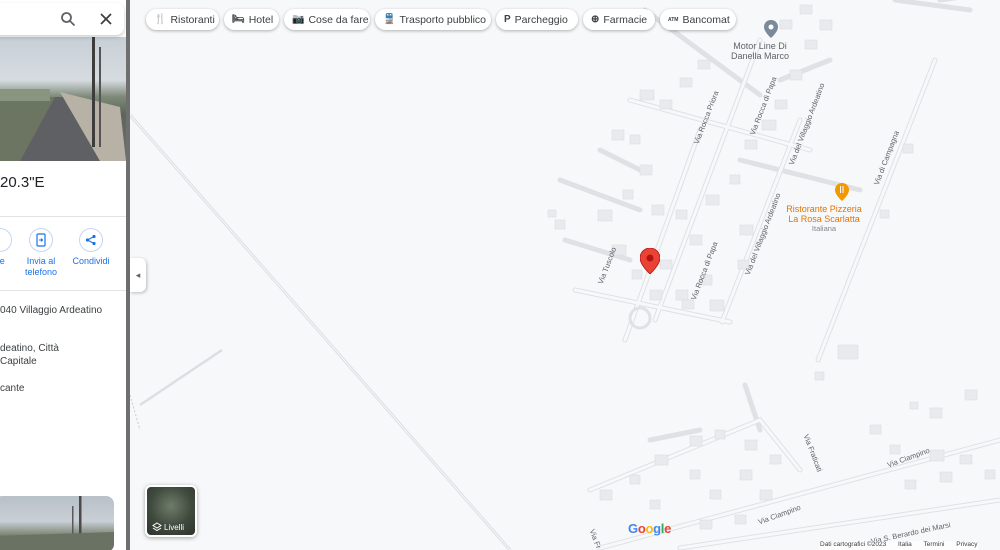  I want to click on poi-category: Italiana, so click(824, 228).